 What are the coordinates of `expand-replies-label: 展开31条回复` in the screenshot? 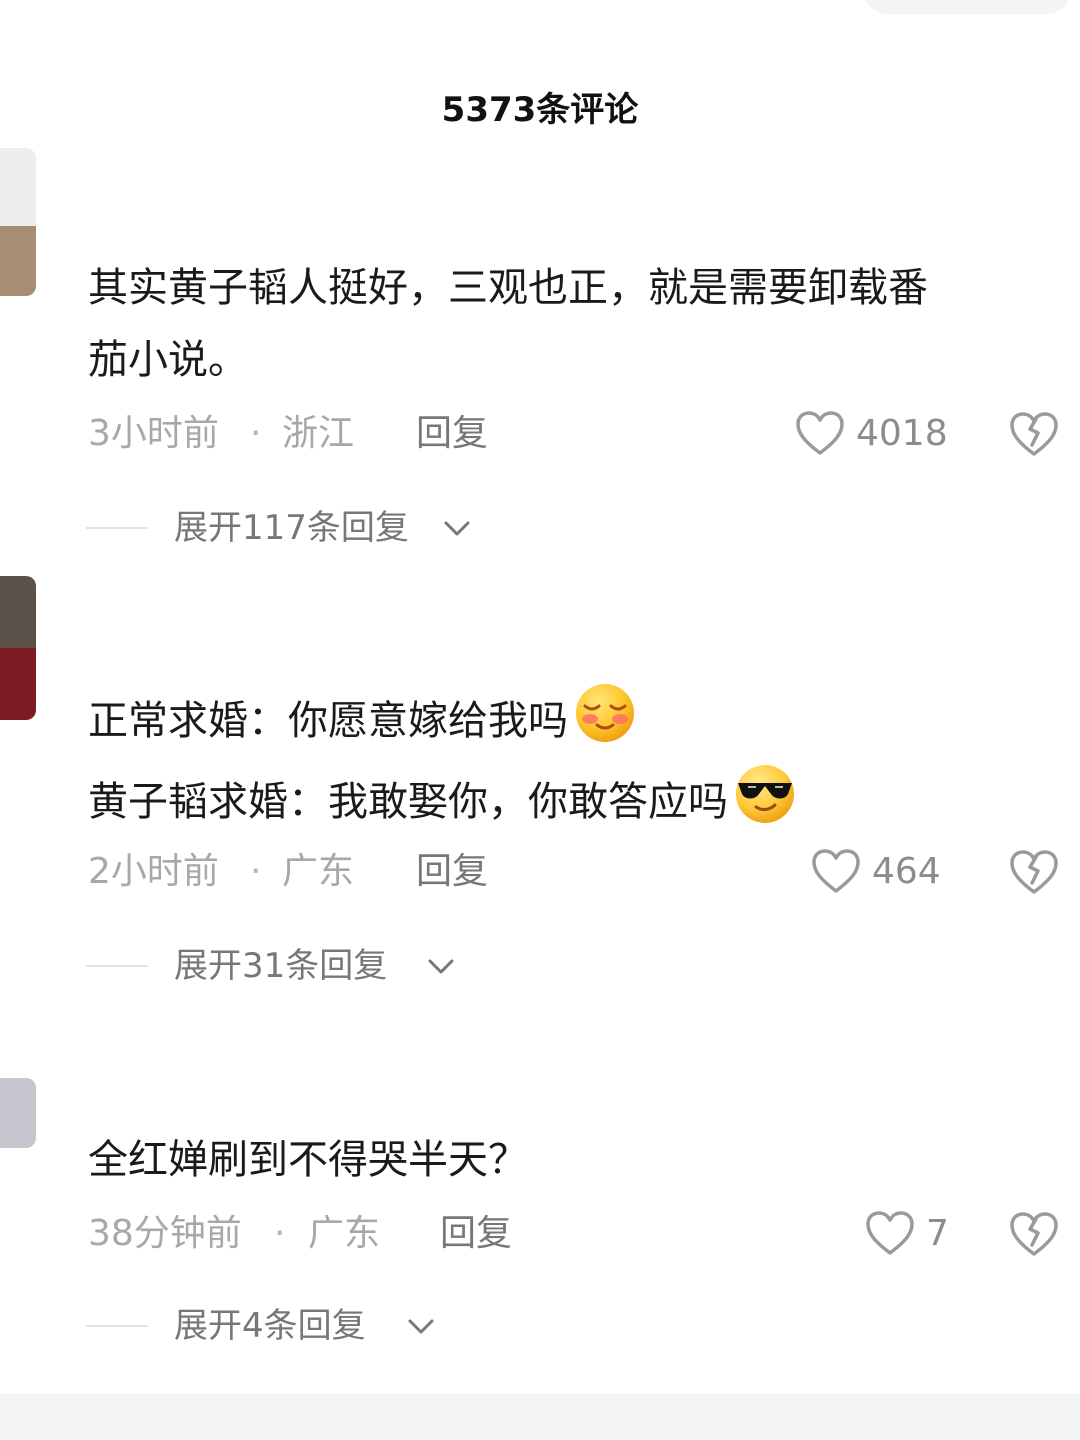 It's located at (281, 966).